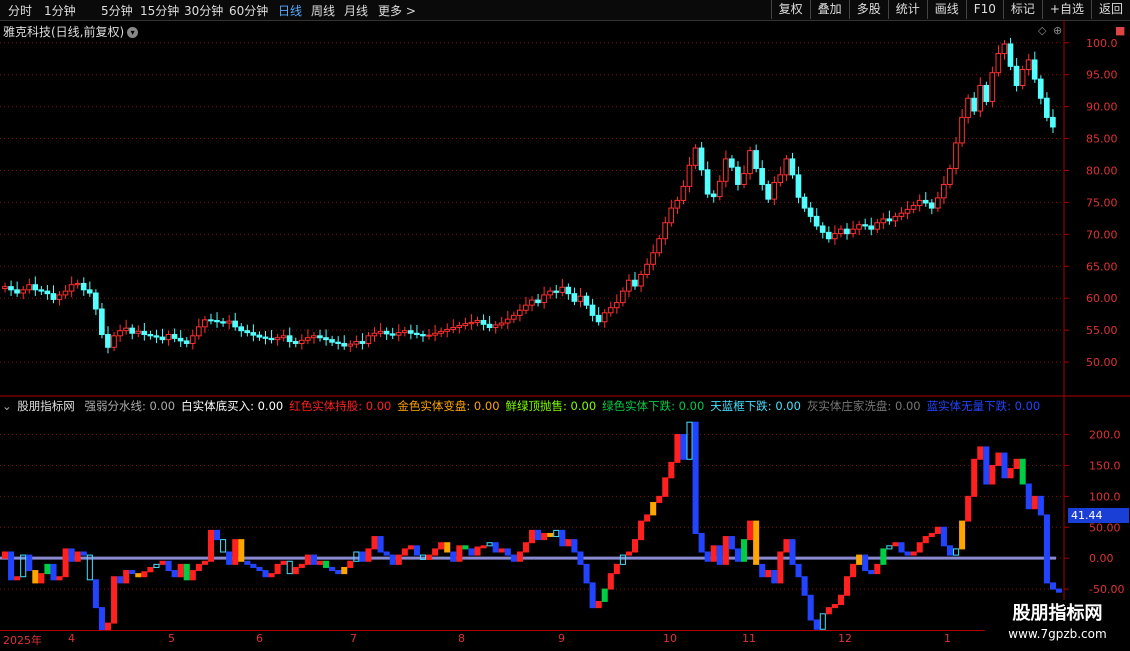  I want to click on add-circle-icon: ⊕, so click(1057, 30).